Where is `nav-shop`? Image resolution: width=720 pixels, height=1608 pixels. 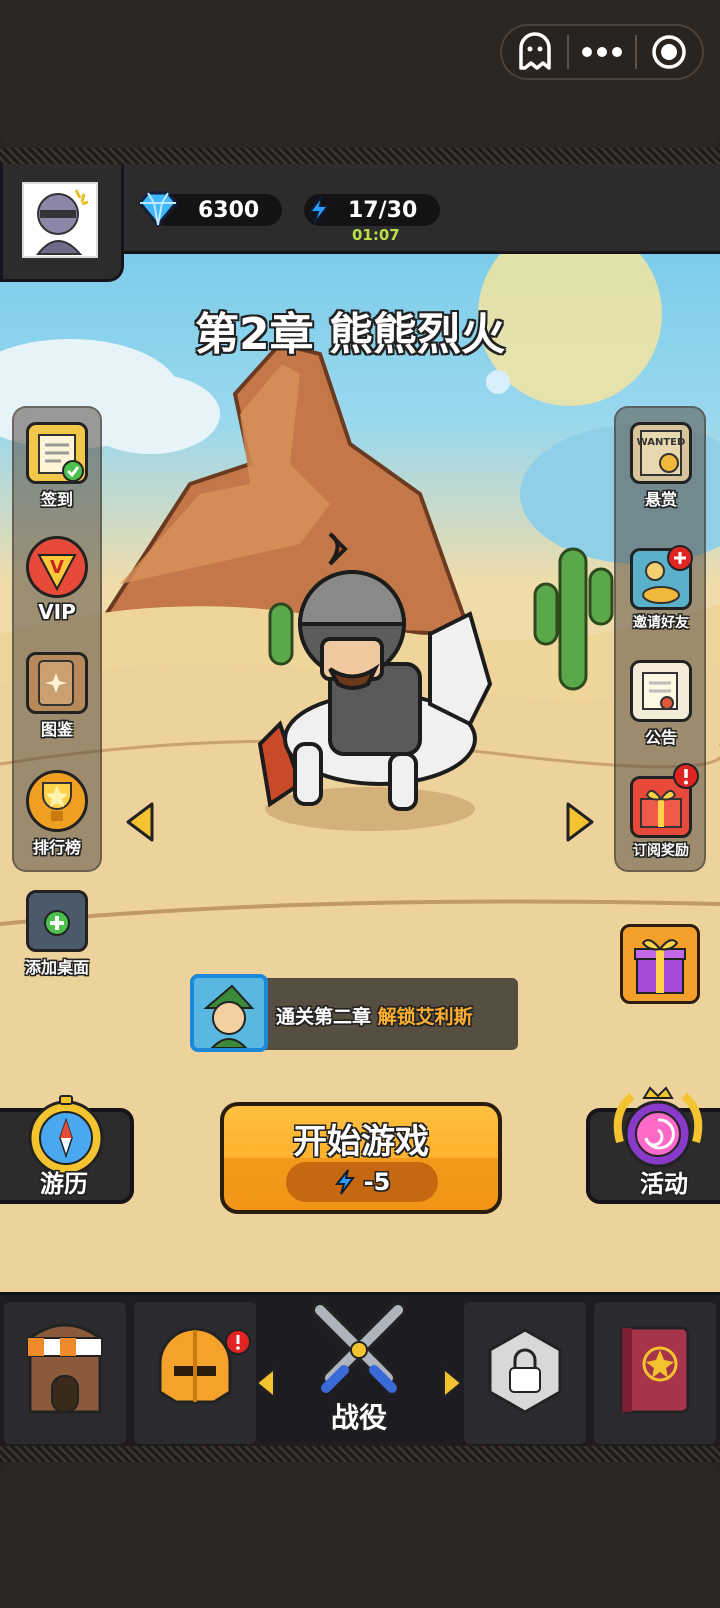
nav-shop is located at coordinates (65, 1373).